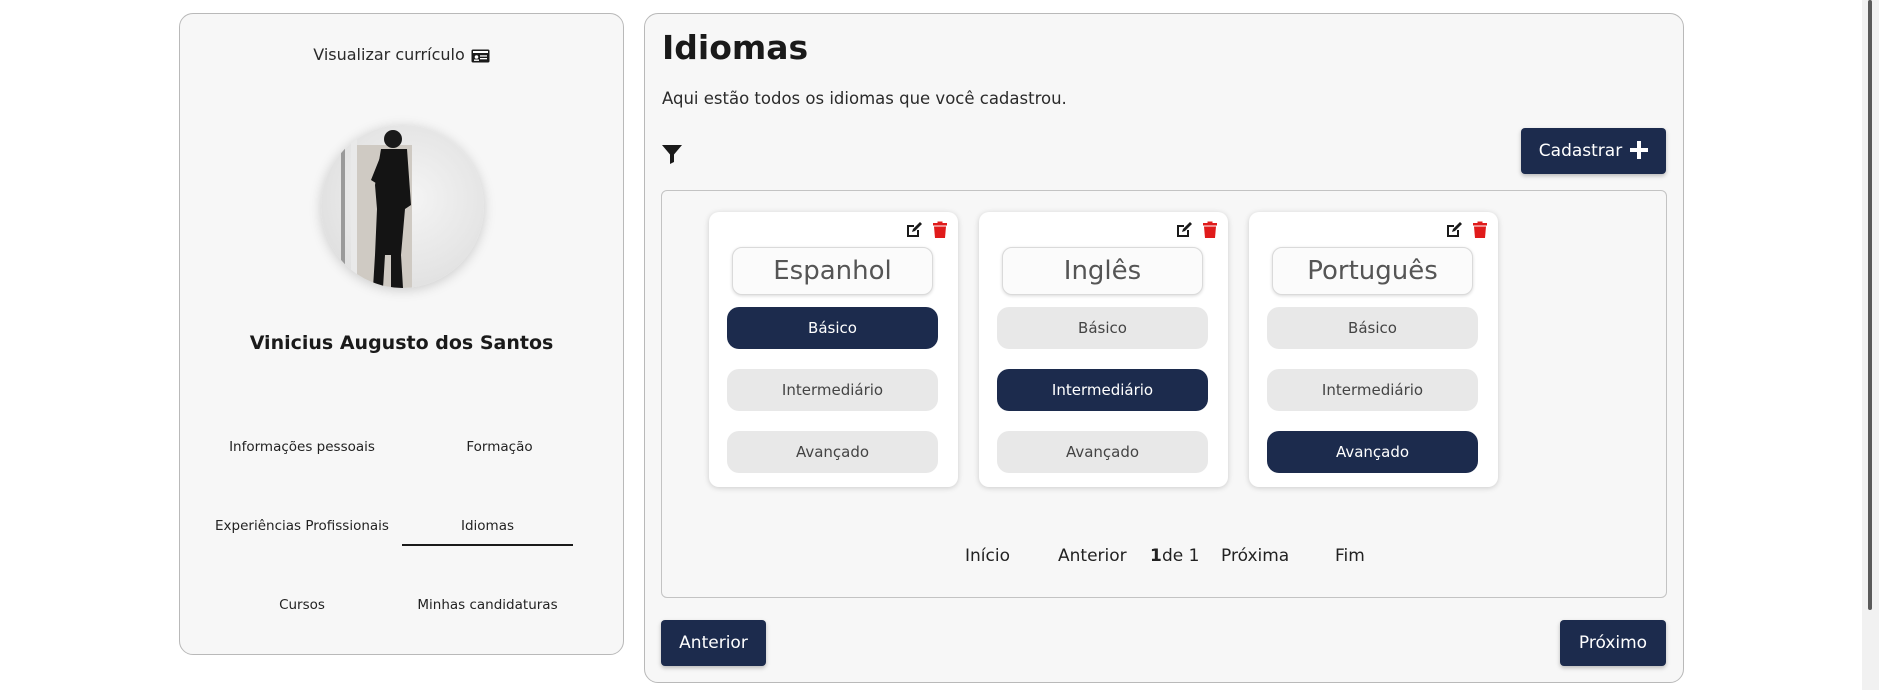  I want to click on pagination-first: Início, so click(987, 556).